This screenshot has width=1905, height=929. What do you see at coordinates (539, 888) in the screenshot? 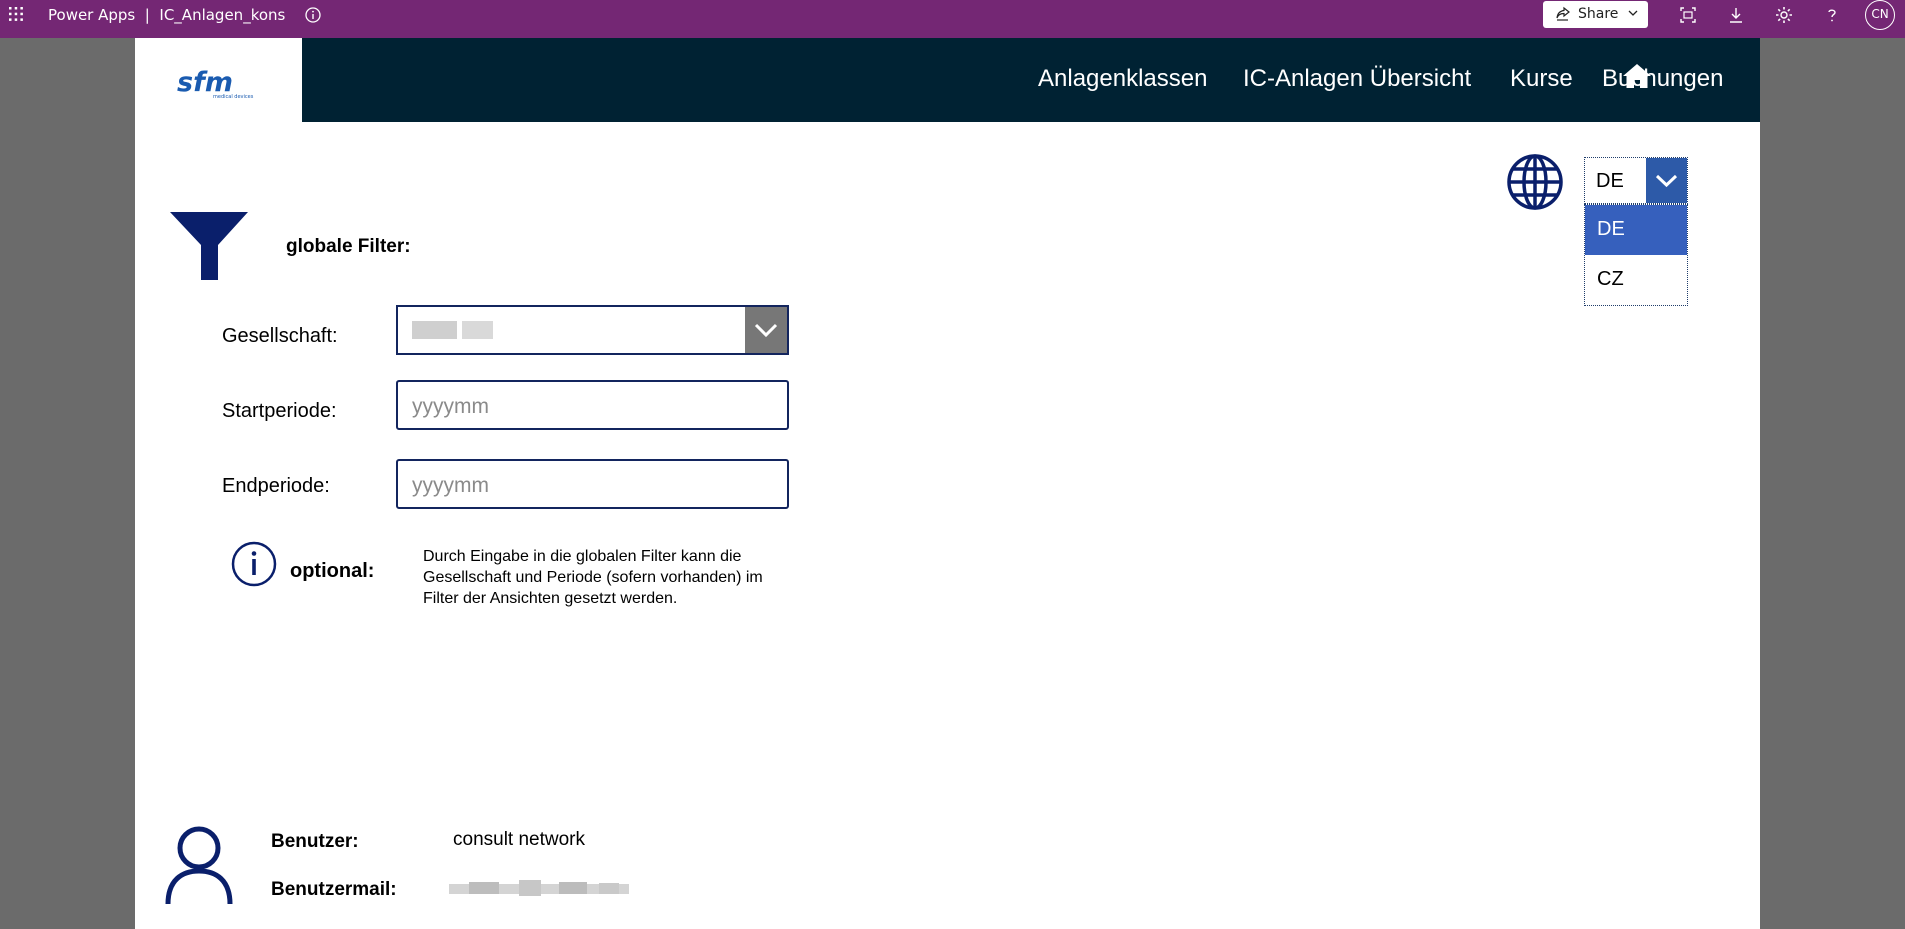
I see `redacted-user-mail` at bounding box center [539, 888].